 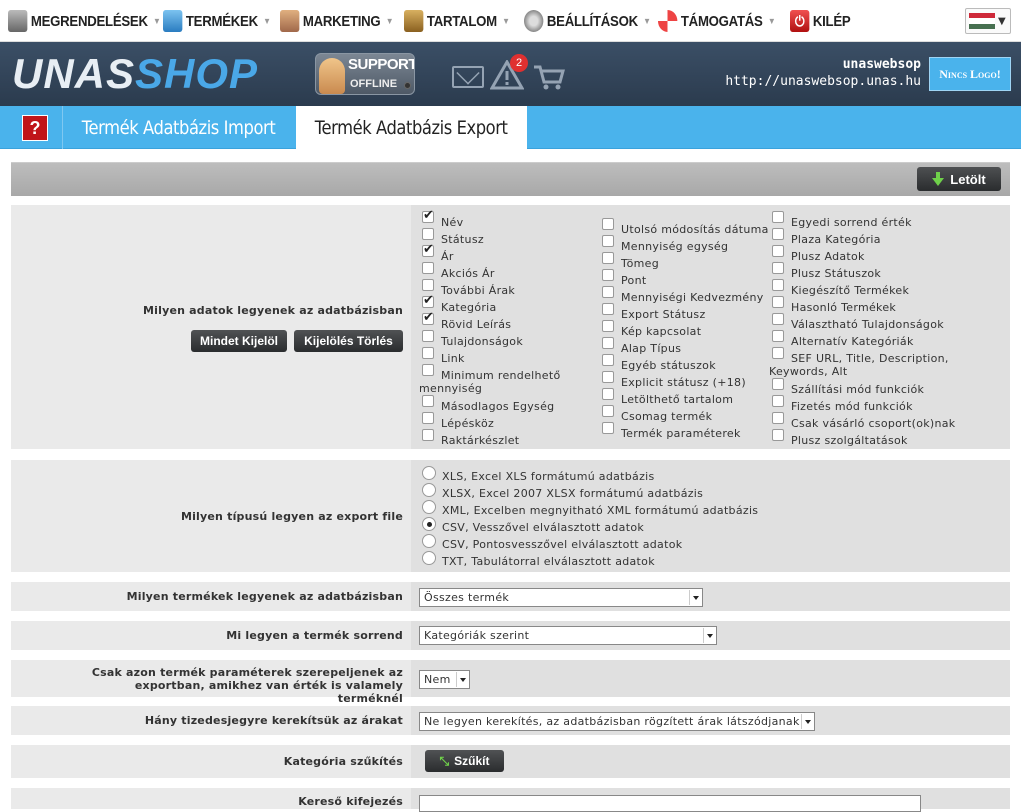 What do you see at coordinates (538, 559) in the screenshot?
I see `filetype-radio-5: TXT, Tabulátorral elválasztott adatok` at bounding box center [538, 559].